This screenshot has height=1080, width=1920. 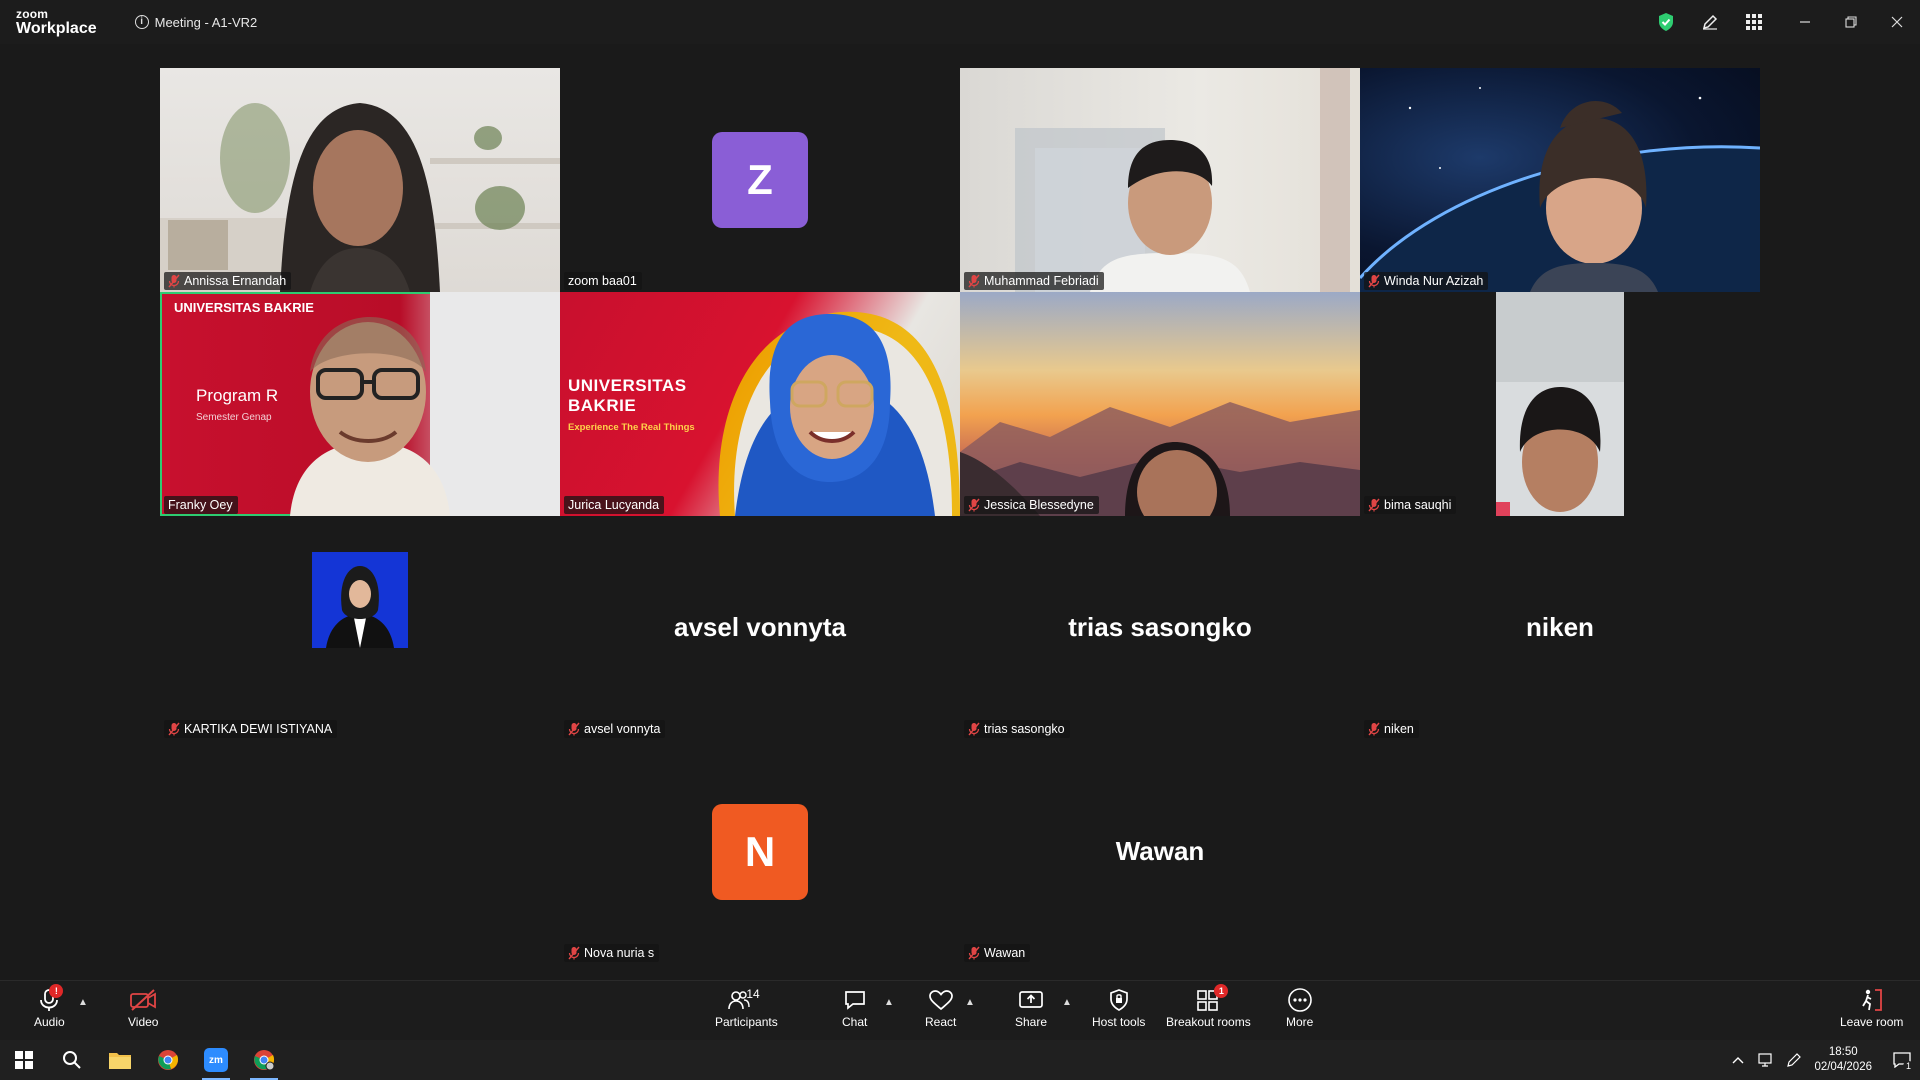 I want to click on participant-tile-annissa: Annissa Ernandah, so click(x=360, y=180).